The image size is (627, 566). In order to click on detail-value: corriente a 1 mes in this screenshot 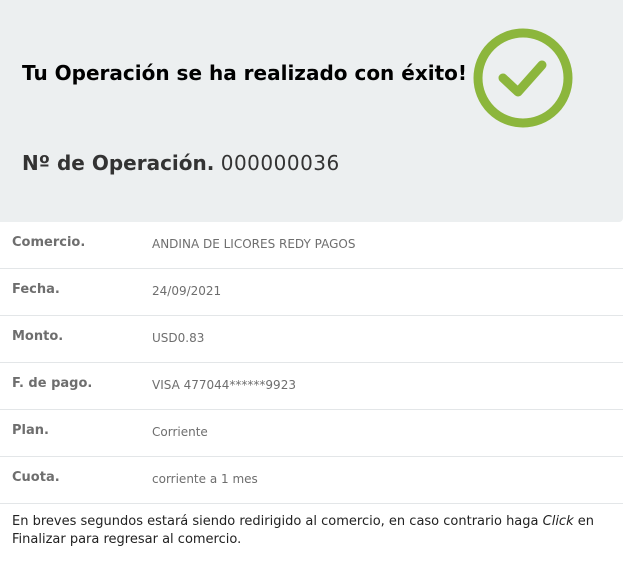, I will do `click(205, 479)`.